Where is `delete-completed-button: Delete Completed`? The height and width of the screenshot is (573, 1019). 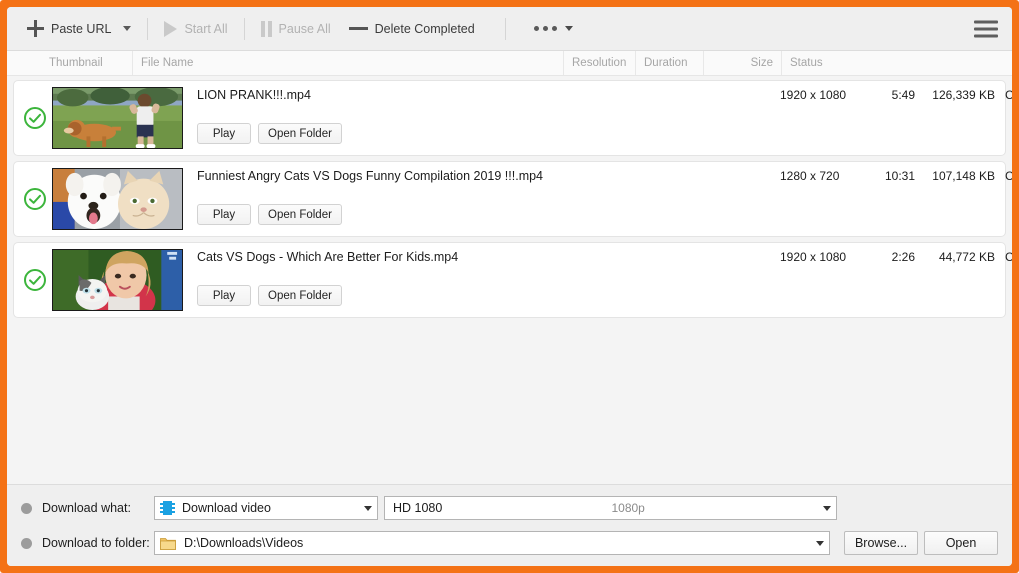
delete-completed-button: Delete Completed is located at coordinates (412, 29).